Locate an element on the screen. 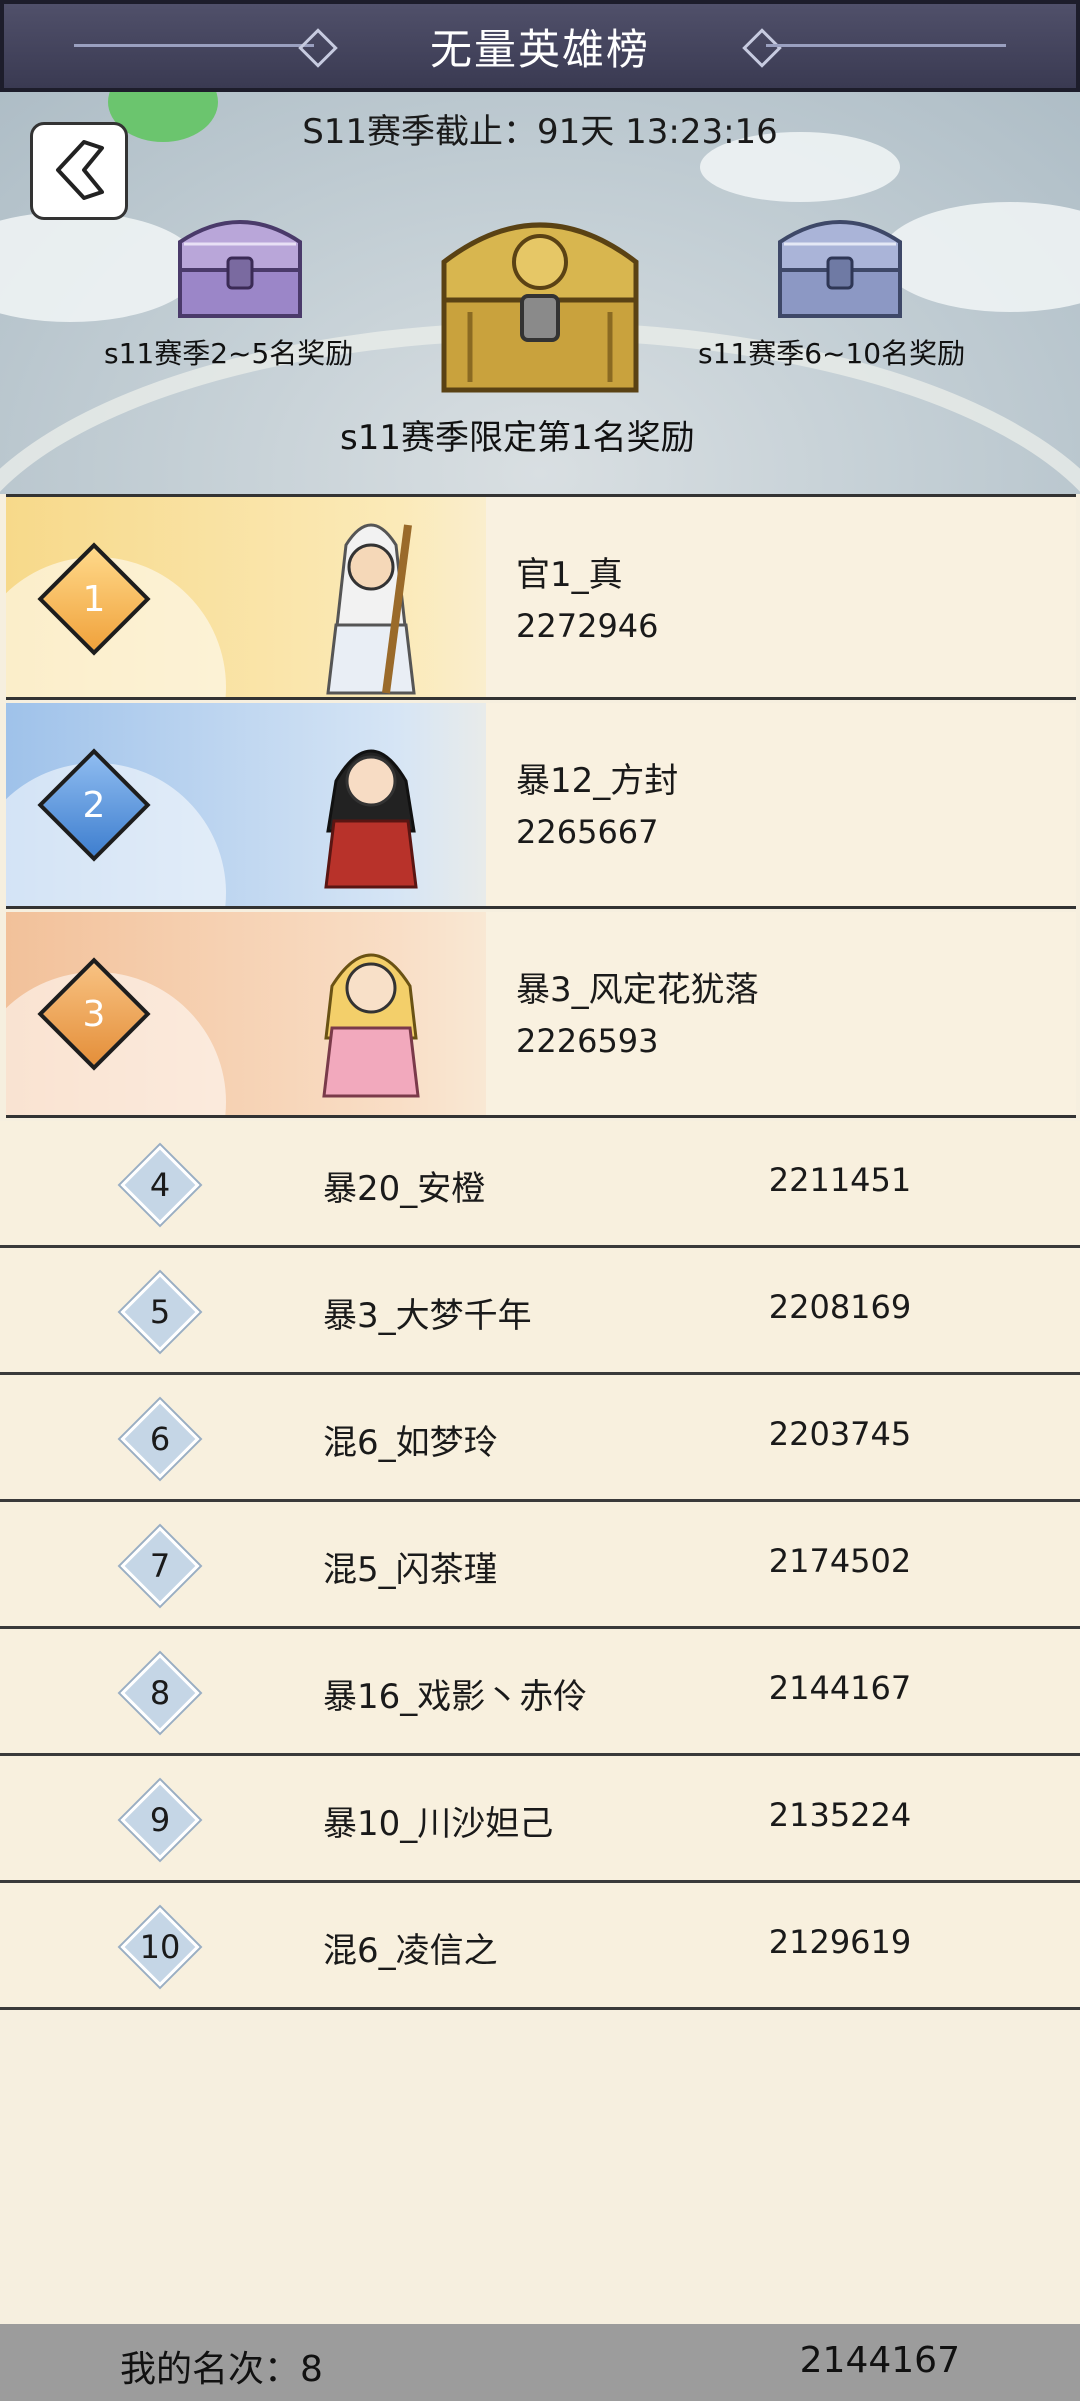  leaderboard-row: 4 暴20_安橙 2211451 is located at coordinates (540, 1184).